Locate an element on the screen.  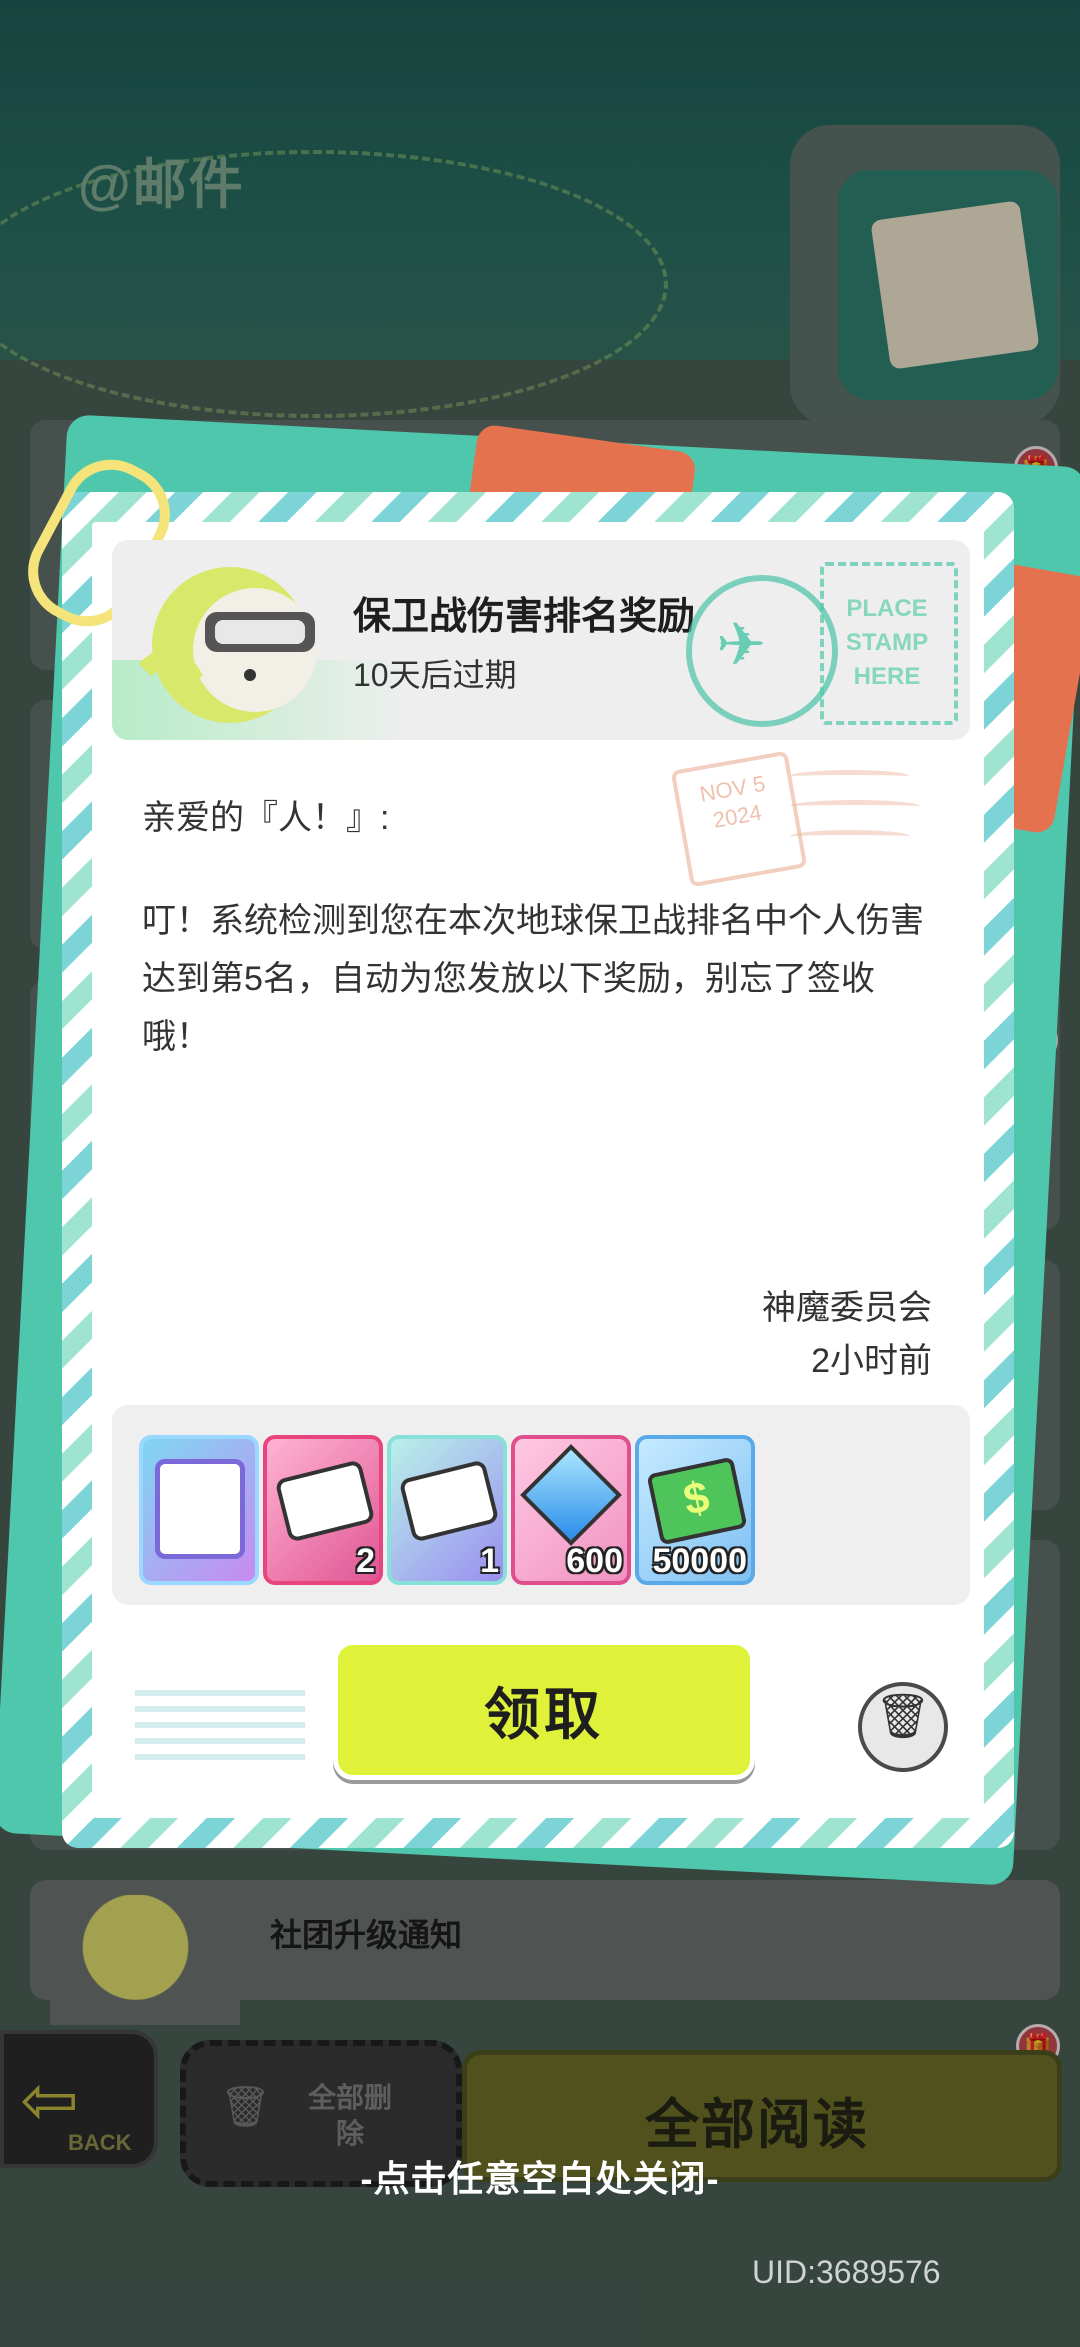
avatar-frame-icon is located at coordinates (200, 1509).